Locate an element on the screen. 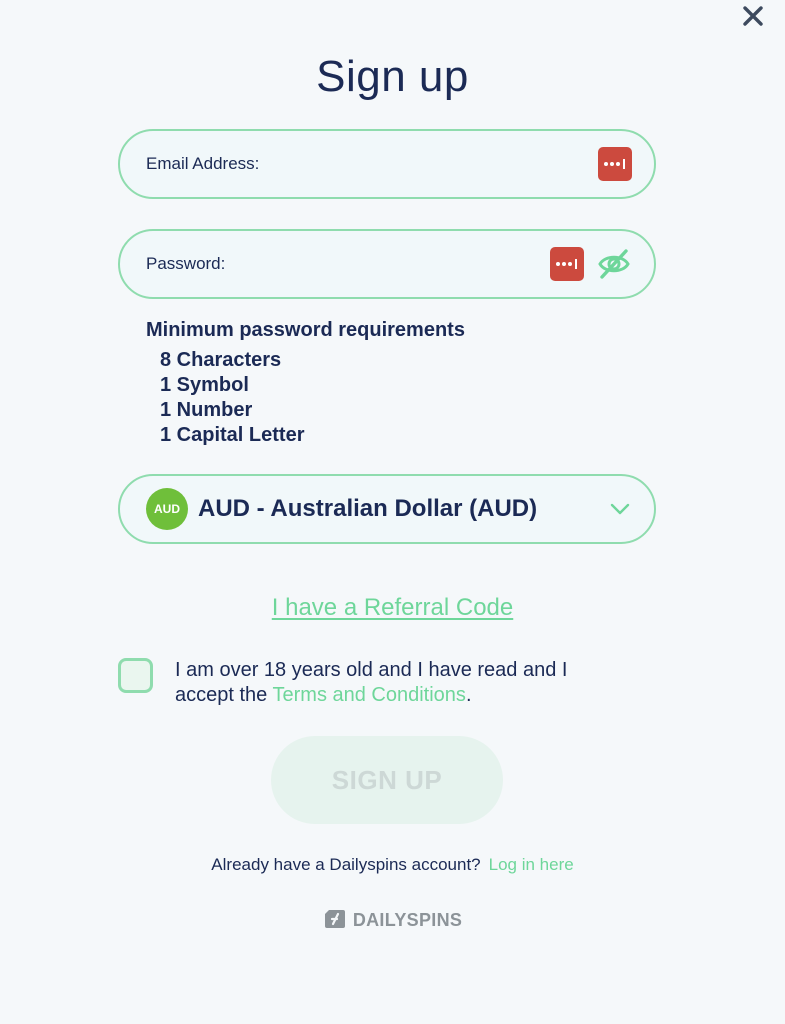 This screenshot has width=785, height=1024. terms-checkbox is located at coordinates (135, 675).